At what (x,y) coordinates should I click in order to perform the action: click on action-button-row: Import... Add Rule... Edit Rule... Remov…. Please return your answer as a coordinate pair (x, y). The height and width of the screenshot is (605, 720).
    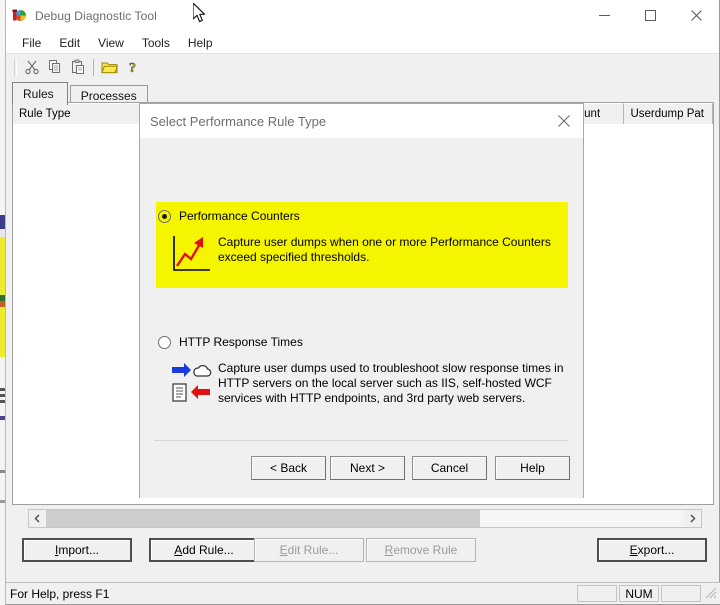
    Looking at the image, I should click on (363, 555).